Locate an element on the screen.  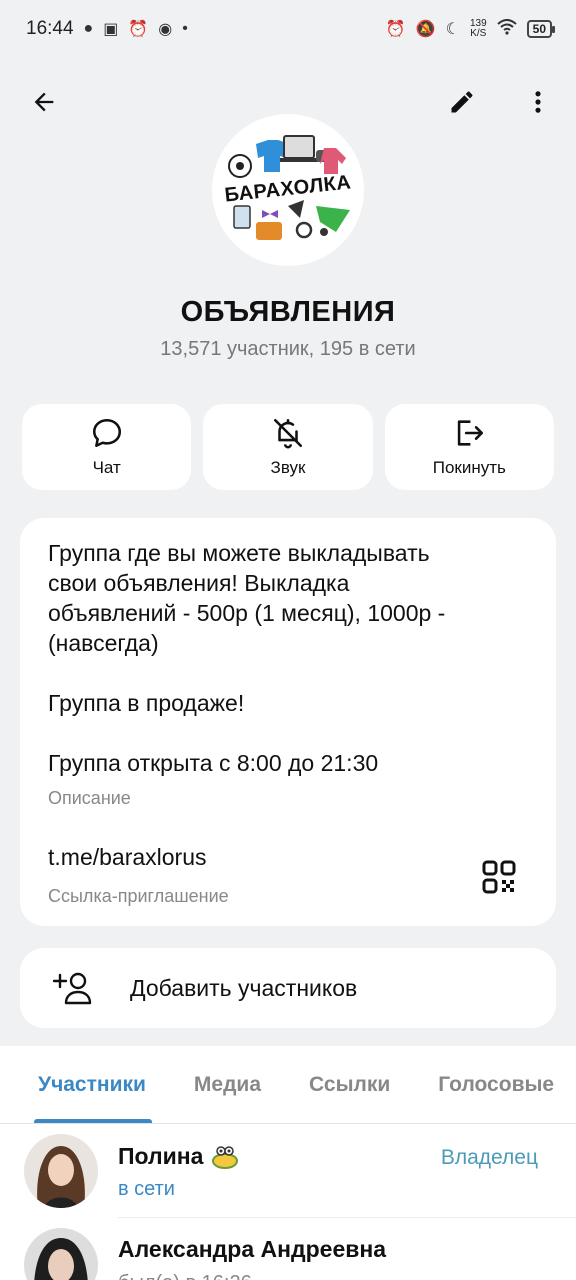
status-time: 16:44 is located at coordinates (50, 28).